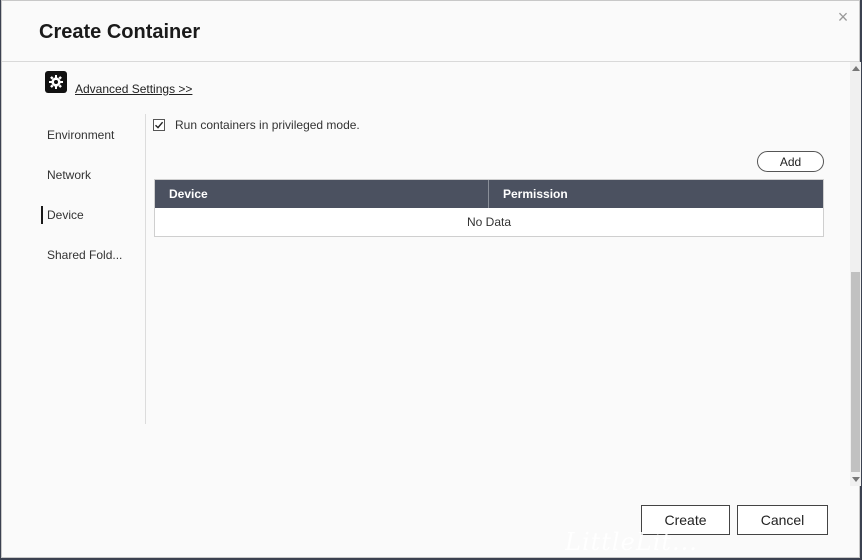 The height and width of the screenshot is (560, 862). Describe the element at coordinates (89, 135) in the screenshot. I see `nav-item-environment: Environment` at that location.